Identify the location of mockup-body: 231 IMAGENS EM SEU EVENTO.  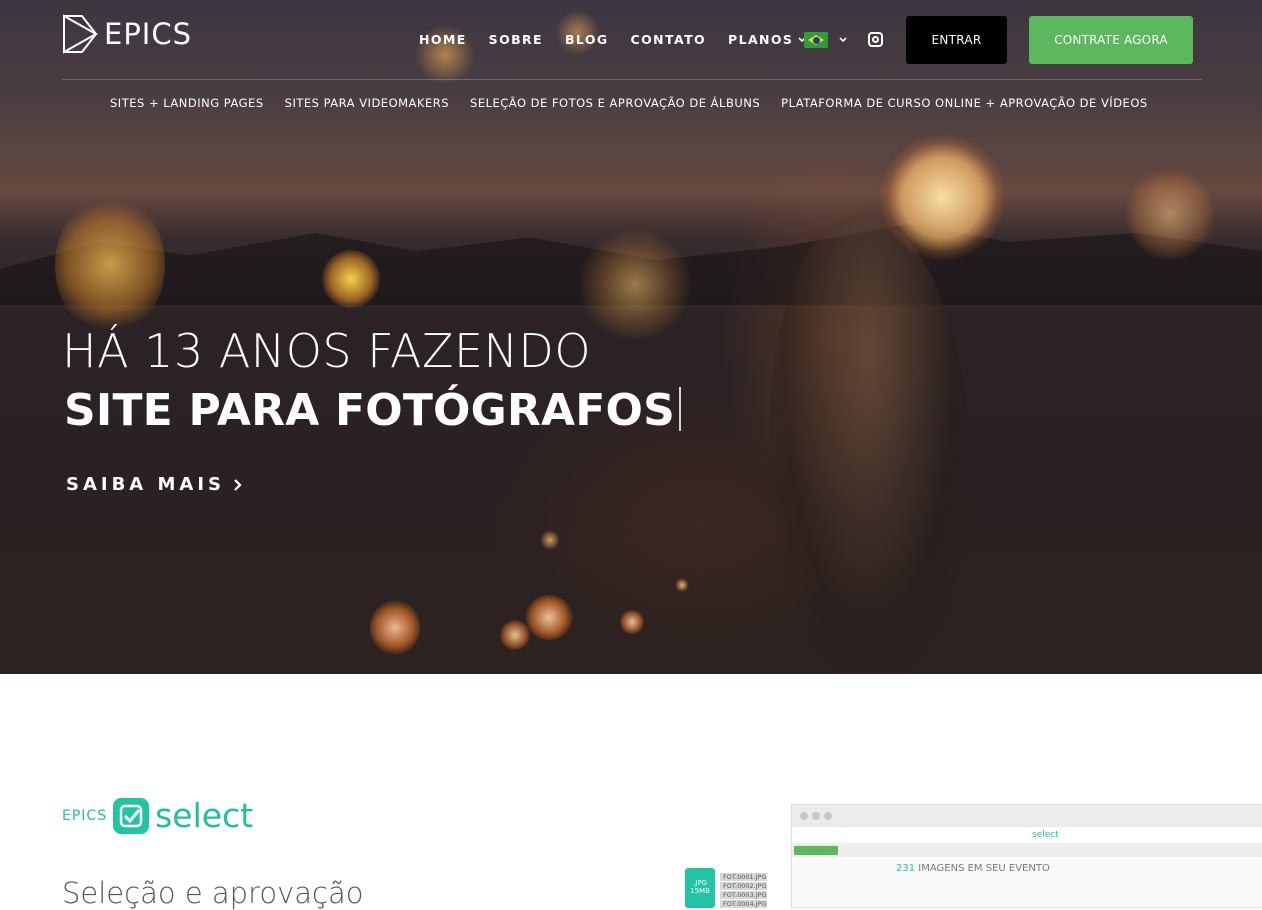
(1027, 882).